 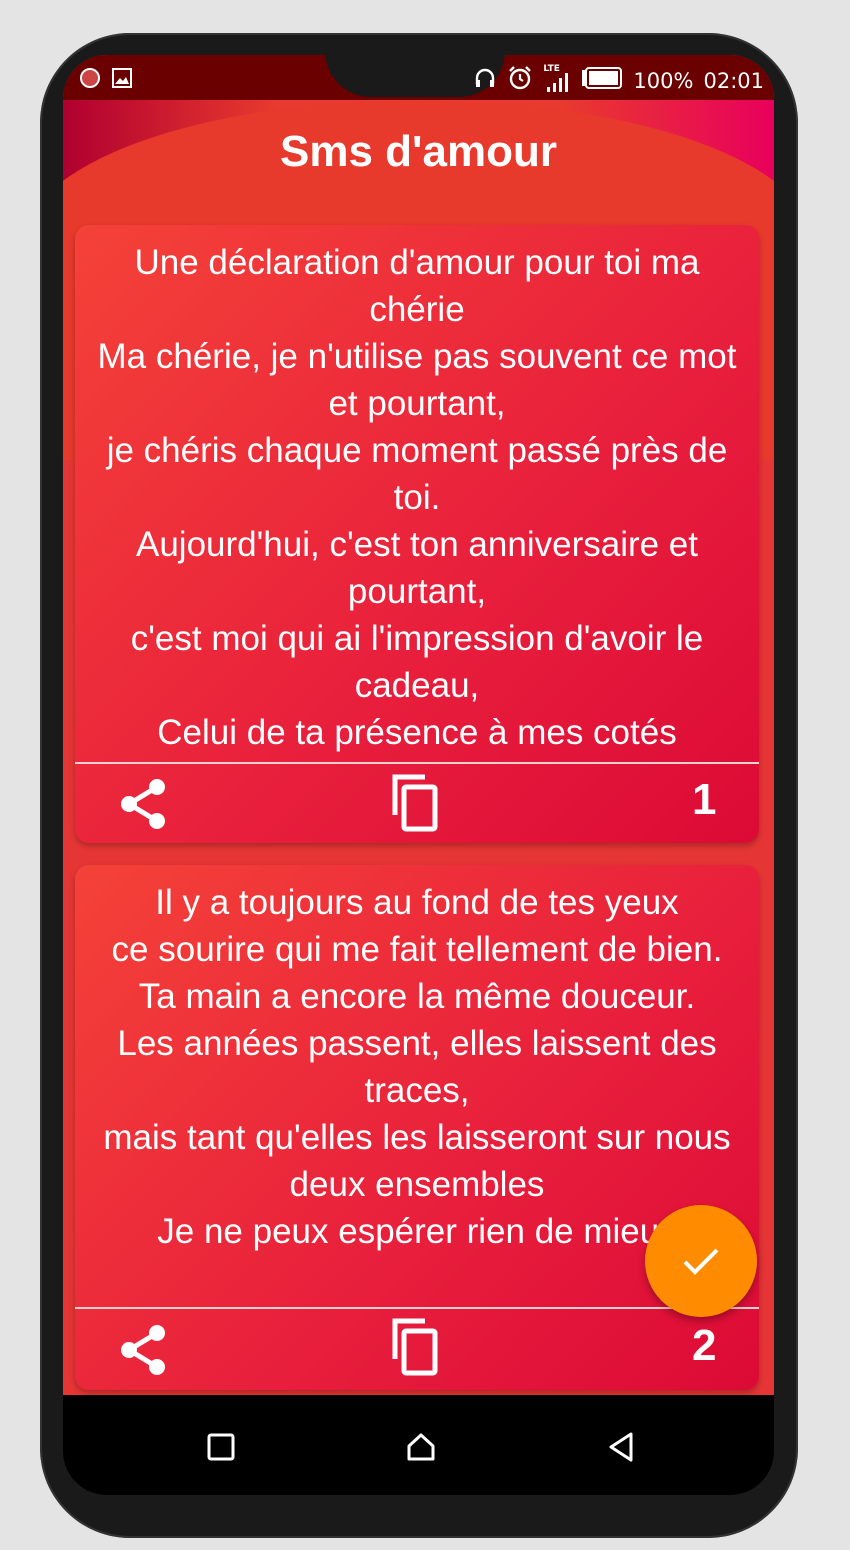 I want to click on page-title: Sms d'amour, so click(x=418, y=151).